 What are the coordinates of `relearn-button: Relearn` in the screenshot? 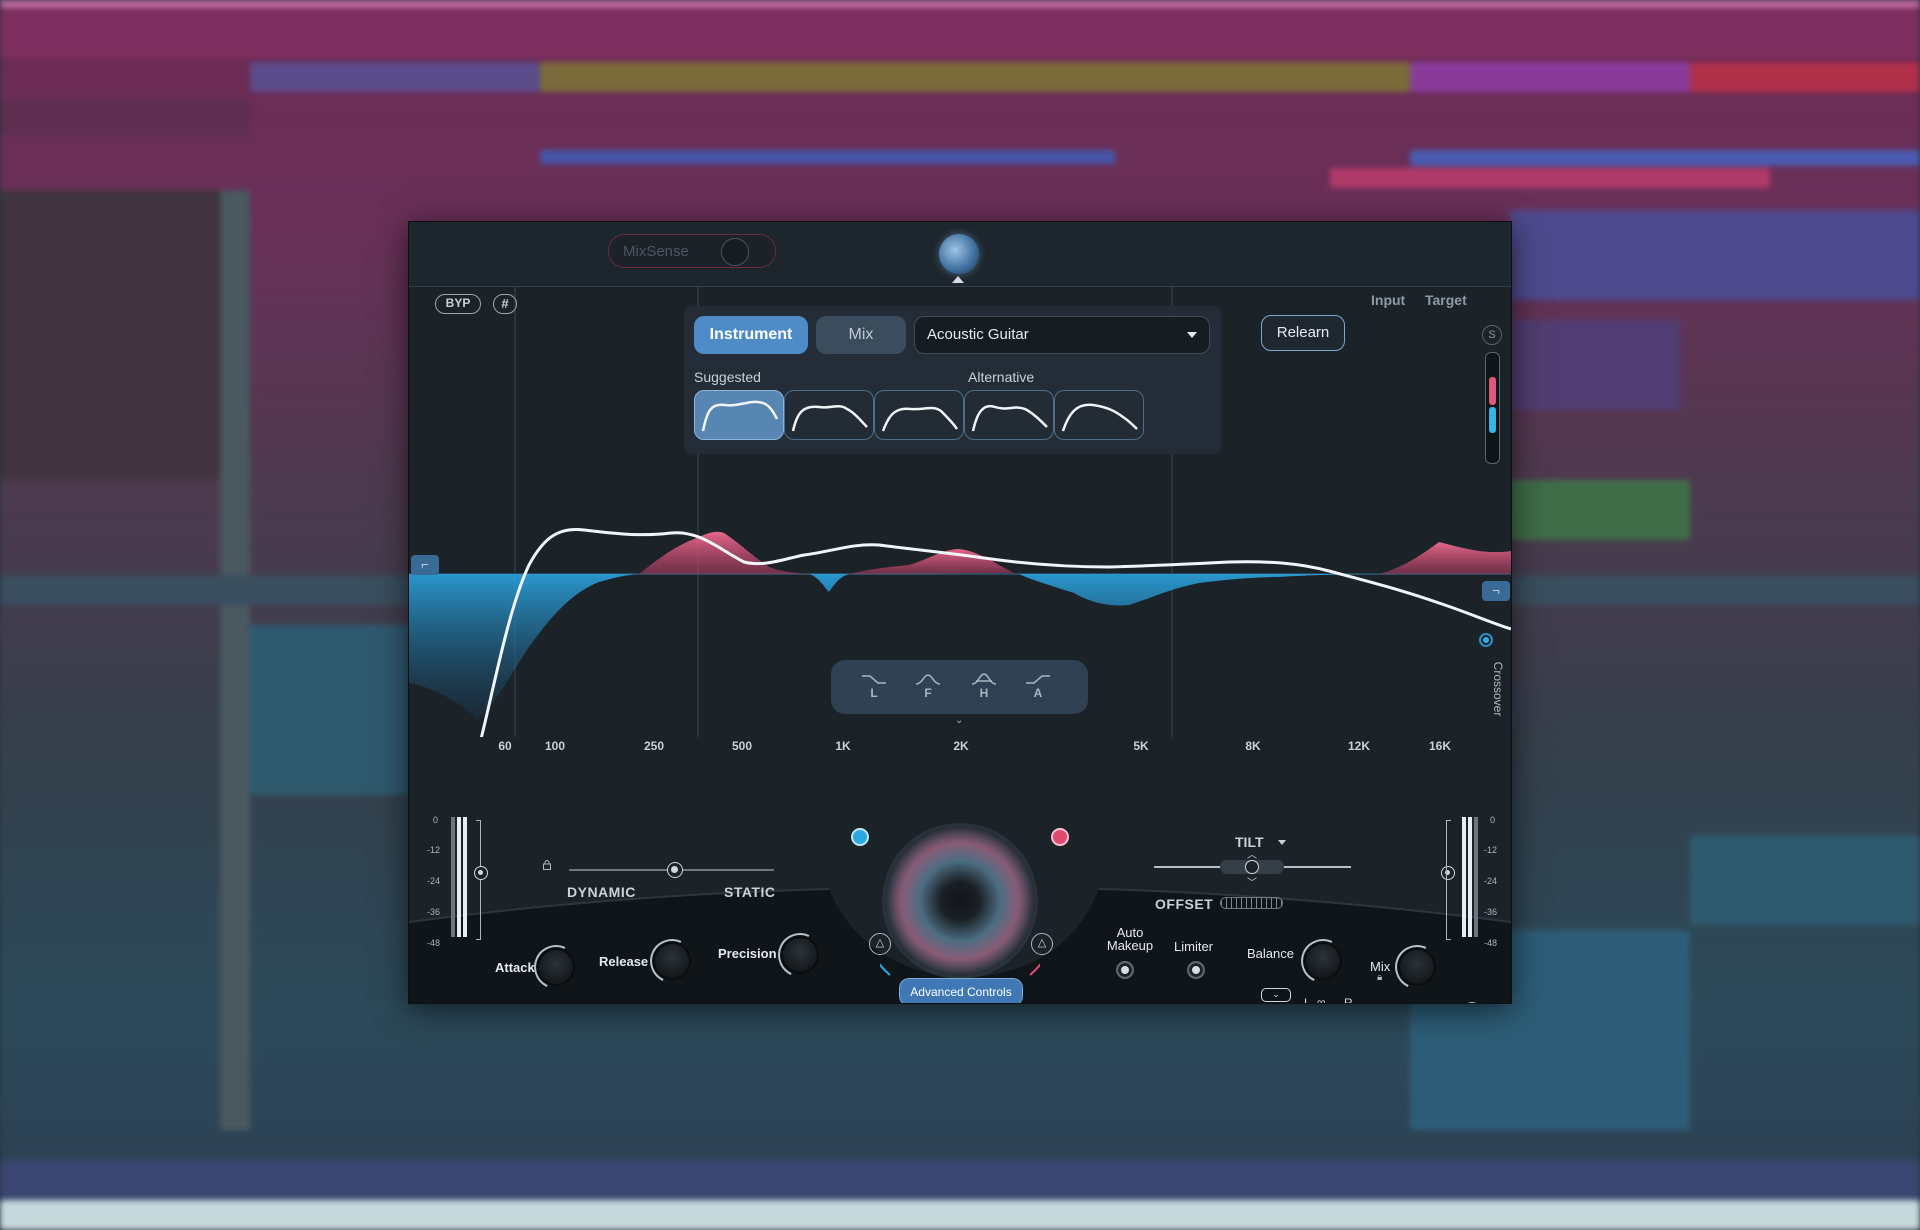 It's located at (1303, 333).